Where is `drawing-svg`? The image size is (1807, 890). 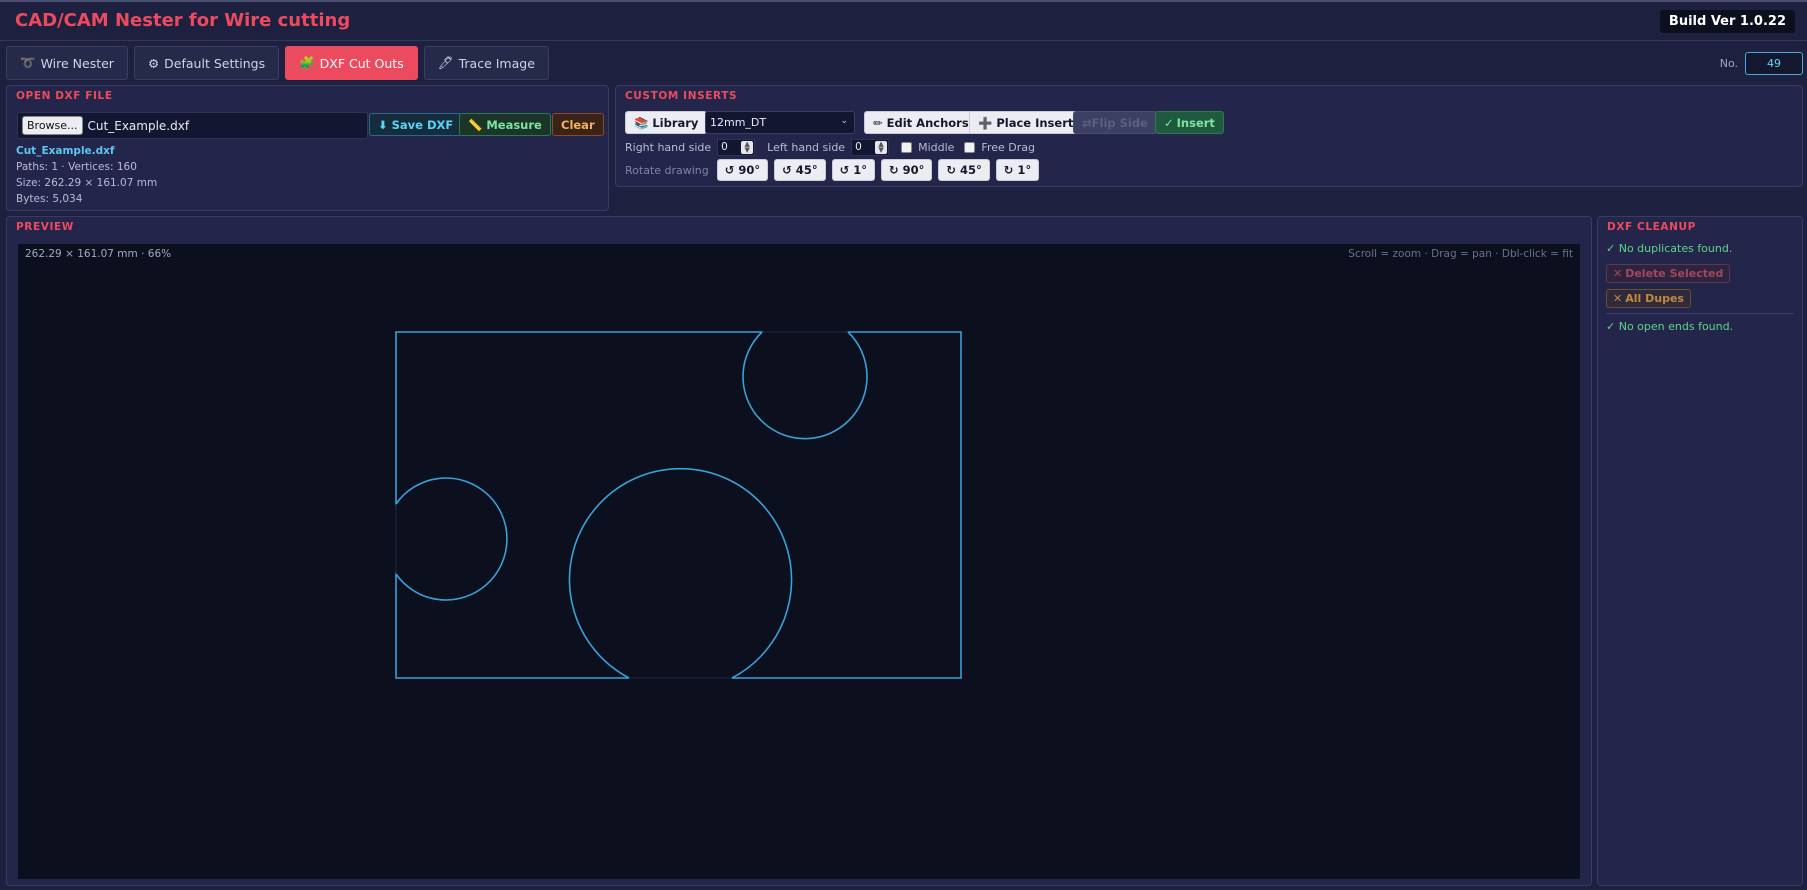 drawing-svg is located at coordinates (678, 505).